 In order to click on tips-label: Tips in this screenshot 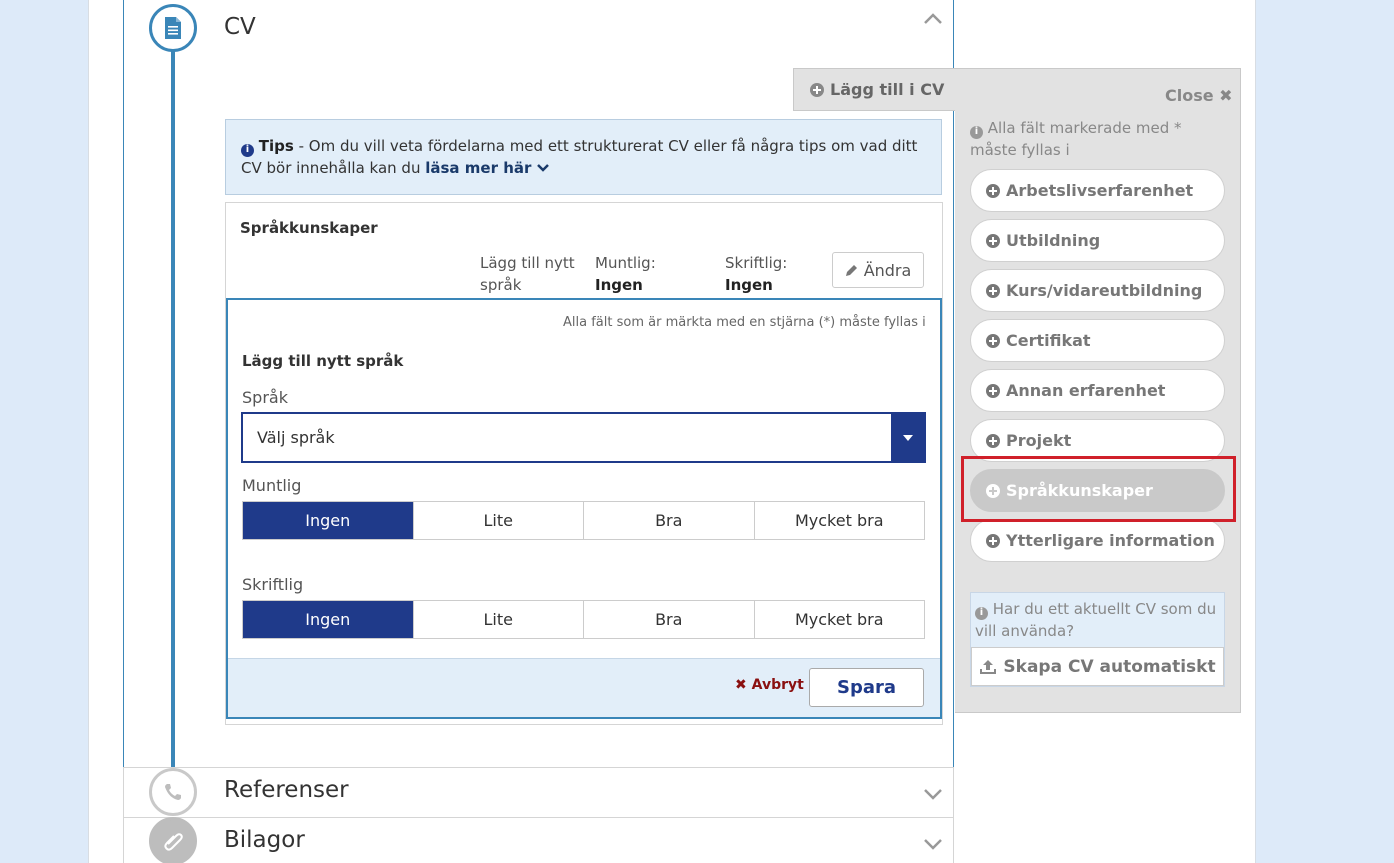, I will do `click(276, 146)`.